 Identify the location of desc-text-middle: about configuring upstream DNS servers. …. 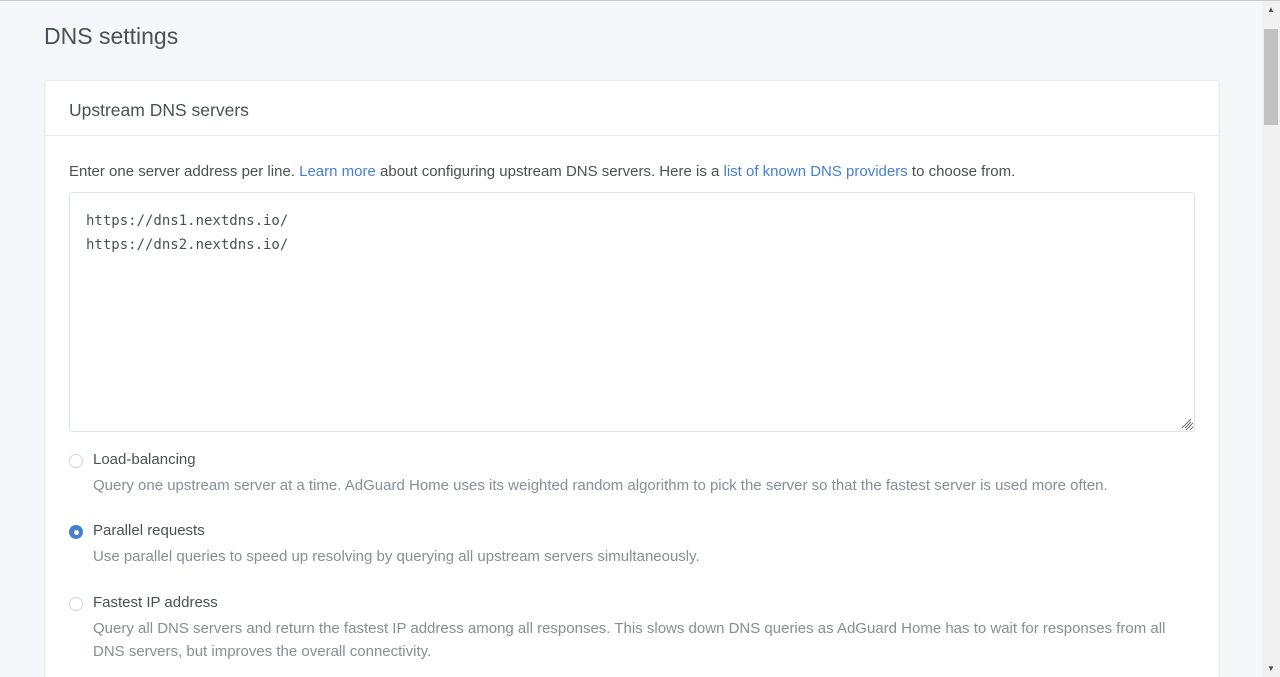
(549, 171).